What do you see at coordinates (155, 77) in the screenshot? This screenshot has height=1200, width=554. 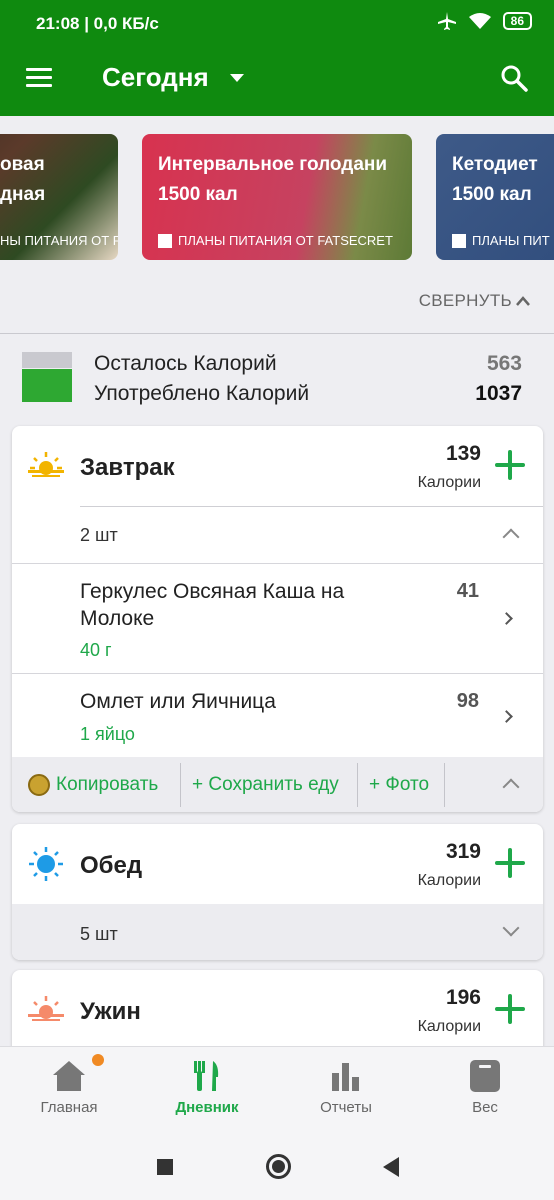 I see `page-title: Сегодня` at bounding box center [155, 77].